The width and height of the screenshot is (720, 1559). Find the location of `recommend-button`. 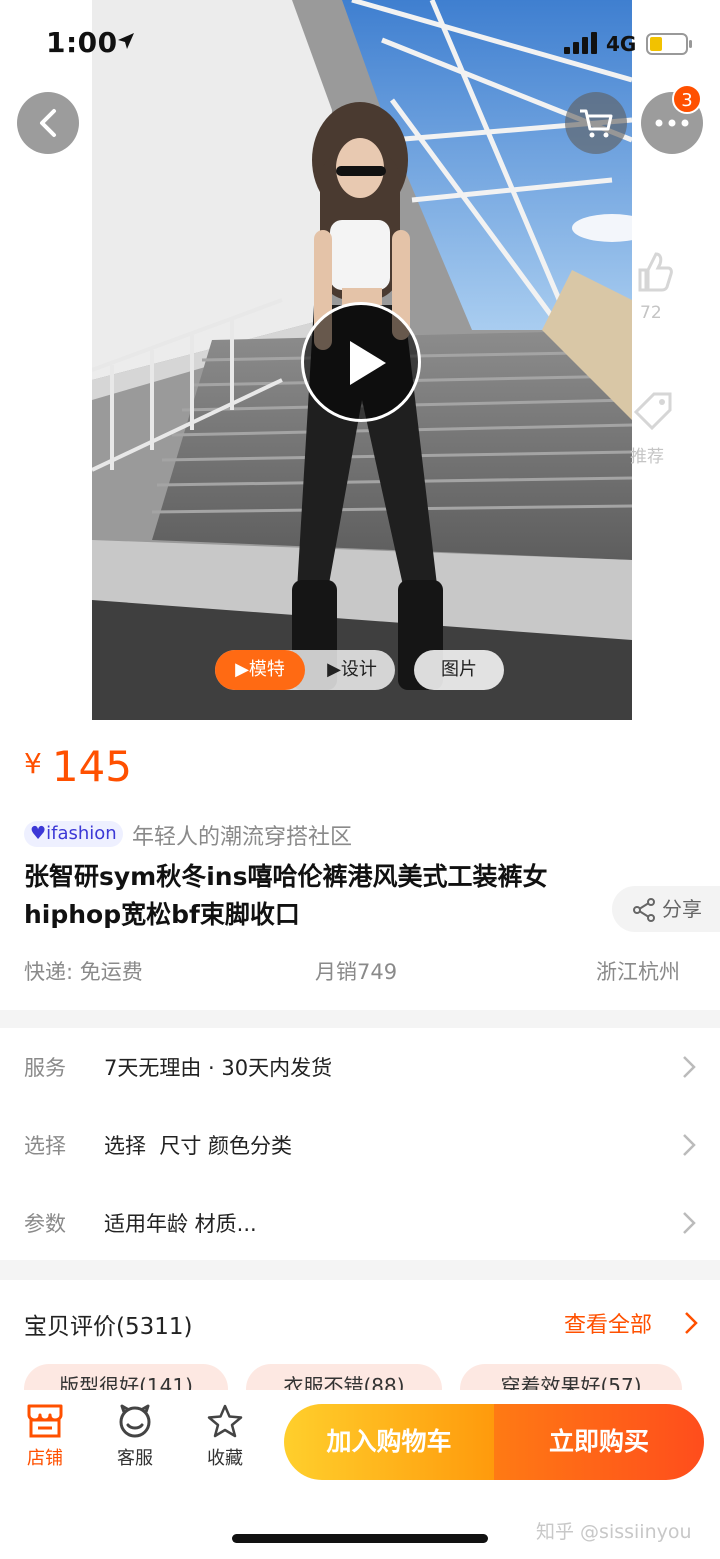

recommend-button is located at coordinates (653, 414).